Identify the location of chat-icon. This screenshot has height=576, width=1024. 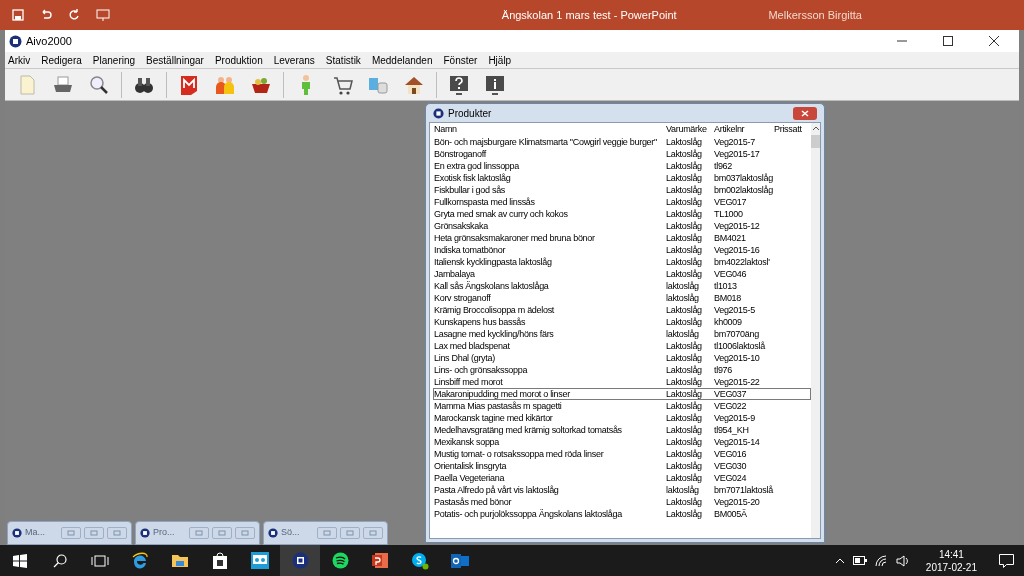
(420, 560).